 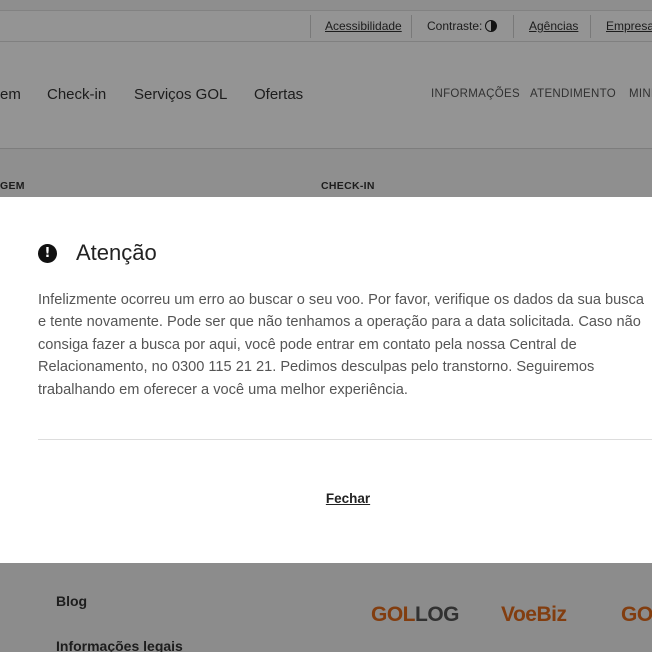 I want to click on dialog-divider, so click(x=345, y=439).